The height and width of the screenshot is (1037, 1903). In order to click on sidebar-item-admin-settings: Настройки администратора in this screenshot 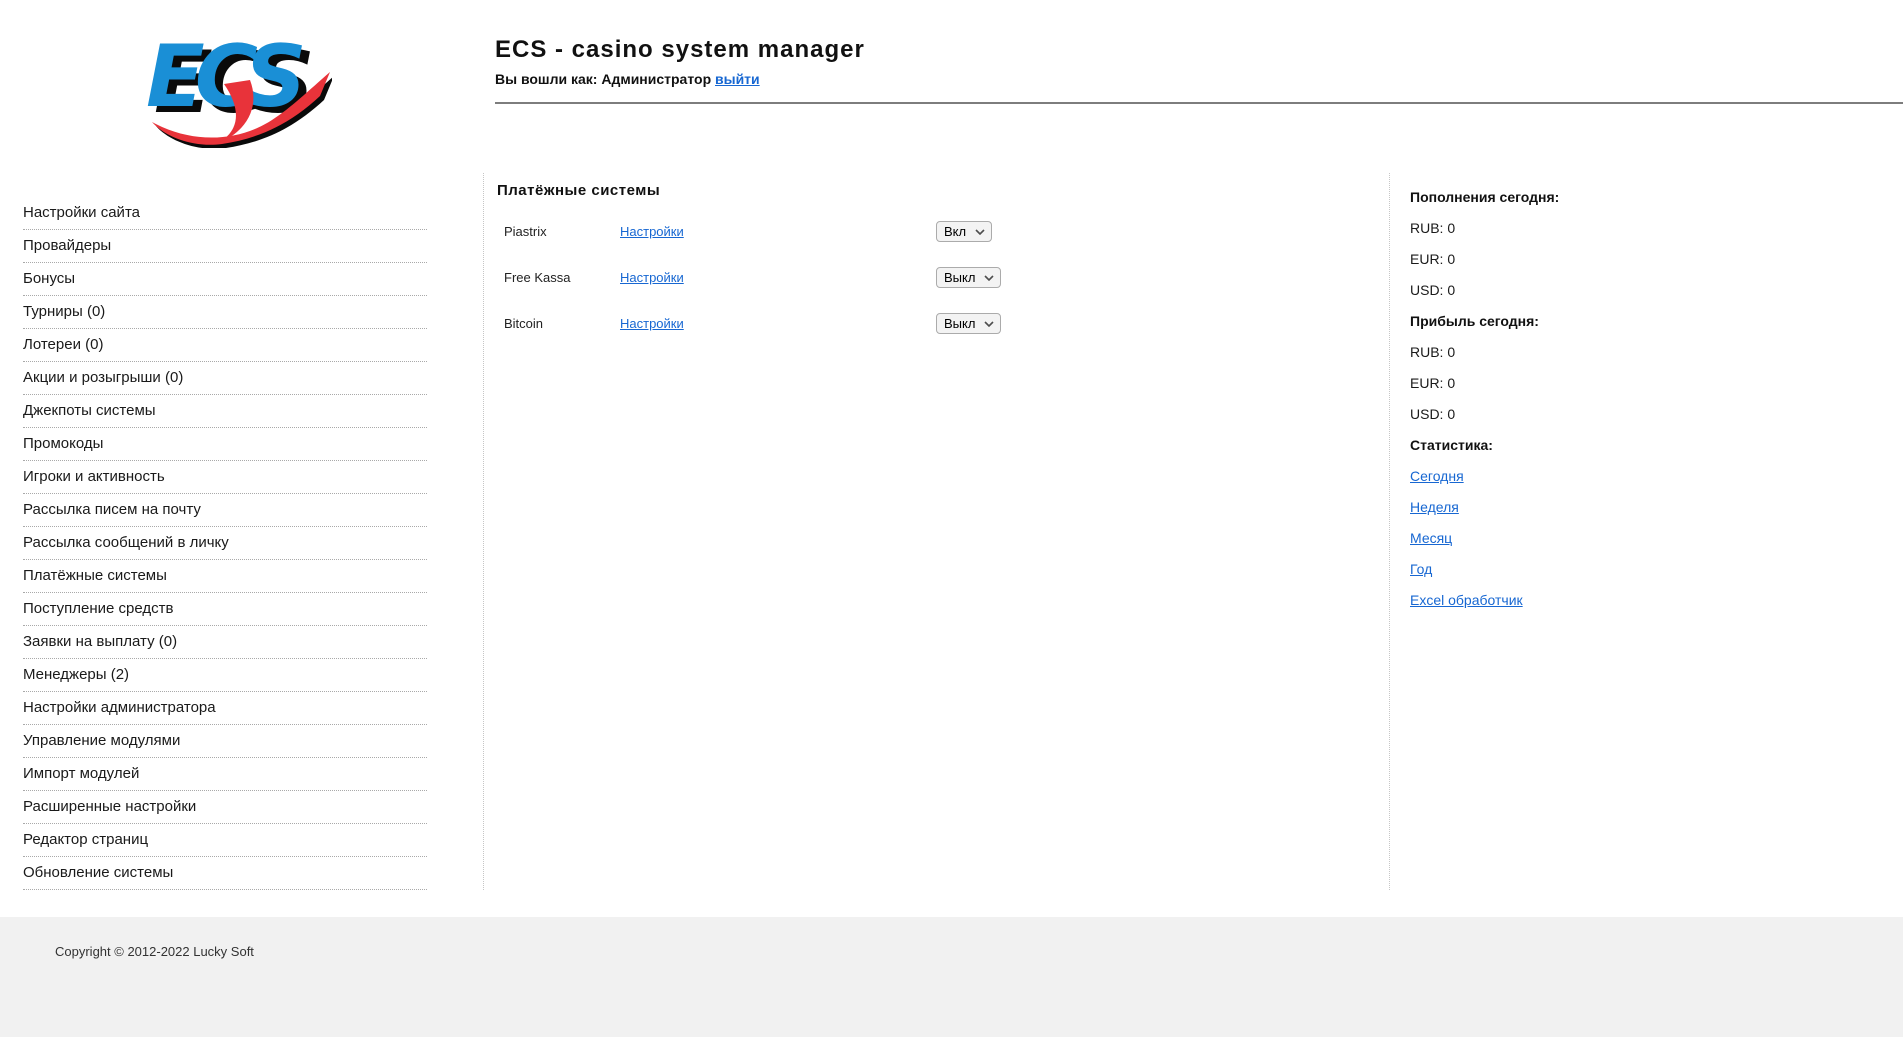, I will do `click(225, 708)`.